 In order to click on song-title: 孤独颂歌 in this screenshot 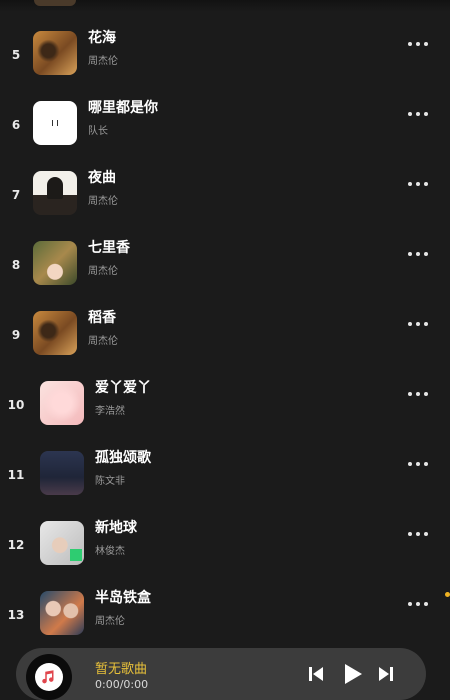, I will do `click(123, 458)`.